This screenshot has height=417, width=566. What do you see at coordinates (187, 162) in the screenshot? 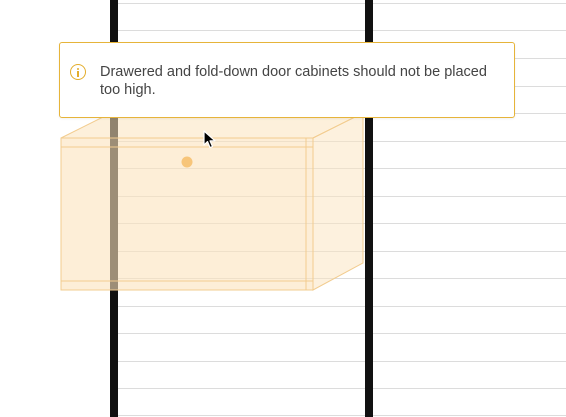
I see `cabinet-knob` at bounding box center [187, 162].